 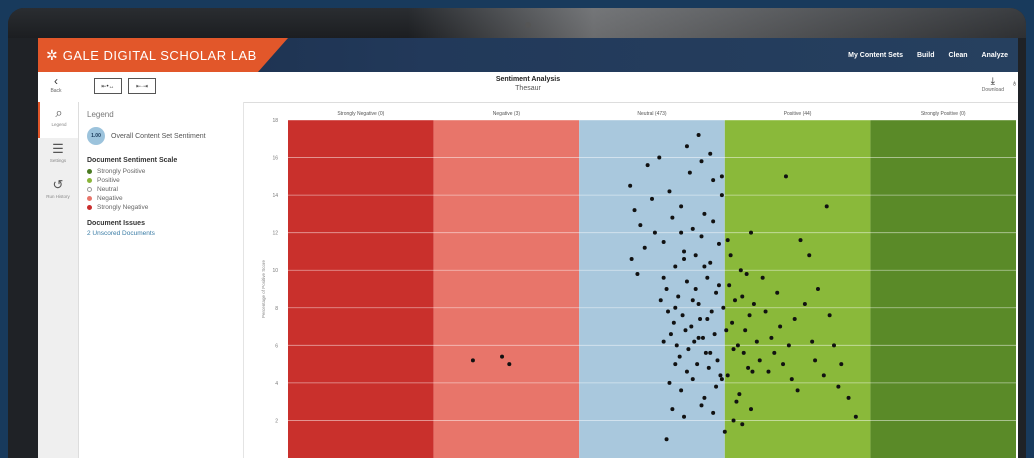 What do you see at coordinates (59, 112) in the screenshot?
I see `search-icon: ⌕` at bounding box center [59, 112].